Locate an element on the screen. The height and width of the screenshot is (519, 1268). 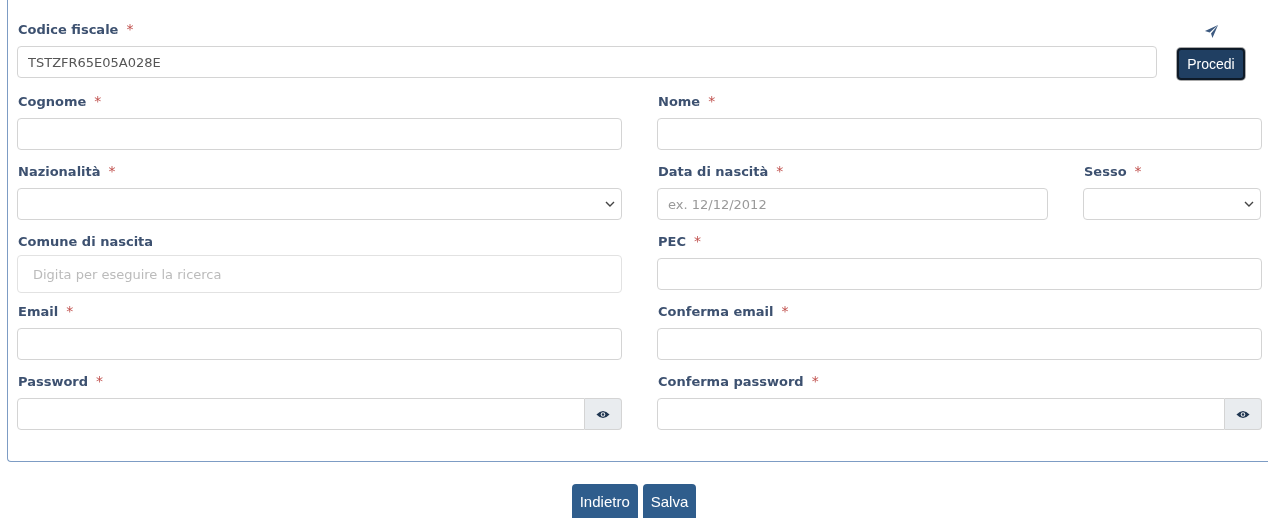
field-label: Nazionalità is located at coordinates (59, 171).